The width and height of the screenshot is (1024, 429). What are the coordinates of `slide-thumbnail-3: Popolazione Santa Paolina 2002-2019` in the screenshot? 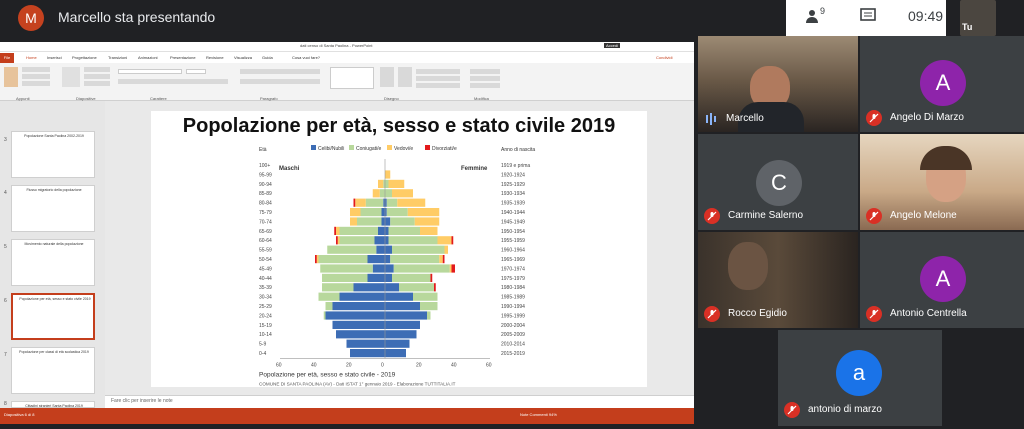 It's located at (53, 154).